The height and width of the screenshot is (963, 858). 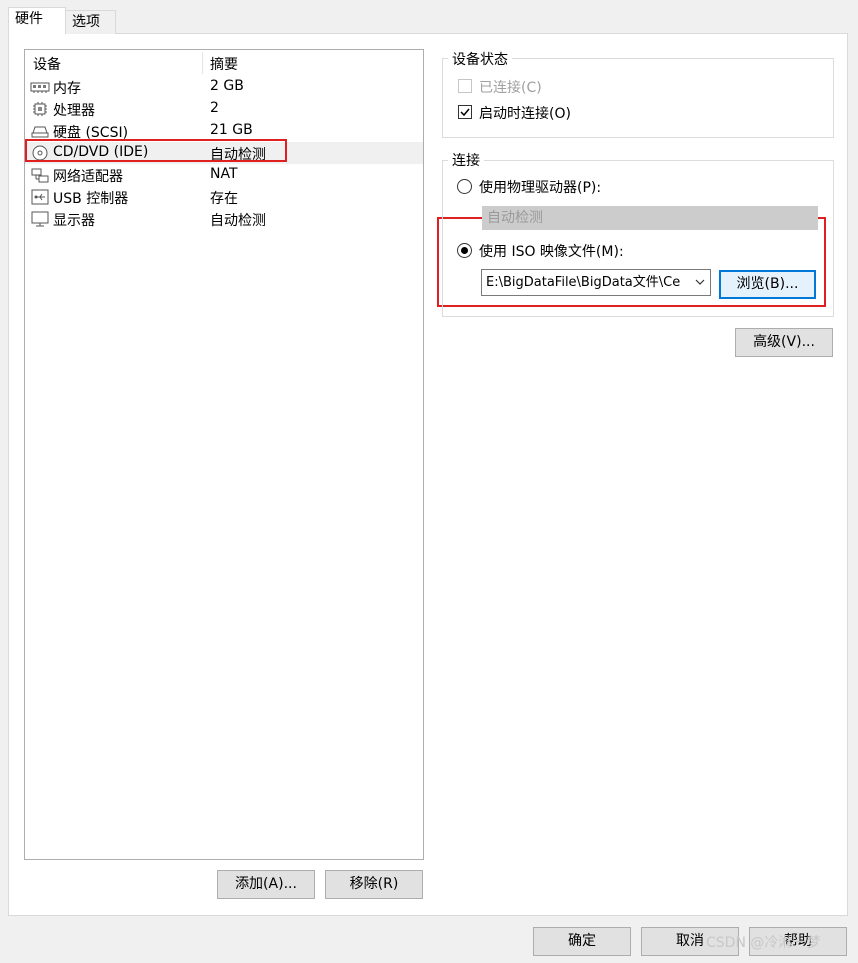 What do you see at coordinates (40, 132) in the screenshot?
I see `hard-disk-icon` at bounding box center [40, 132].